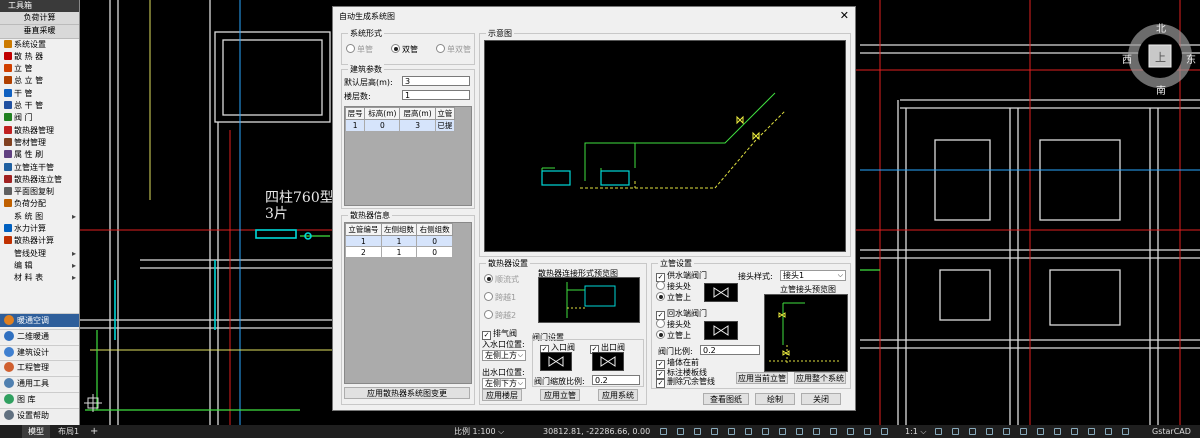 This screenshot has width=1200, height=438. What do you see at coordinates (39, 320) in the screenshot?
I see `module-tab-0: 暖通空调` at bounding box center [39, 320].